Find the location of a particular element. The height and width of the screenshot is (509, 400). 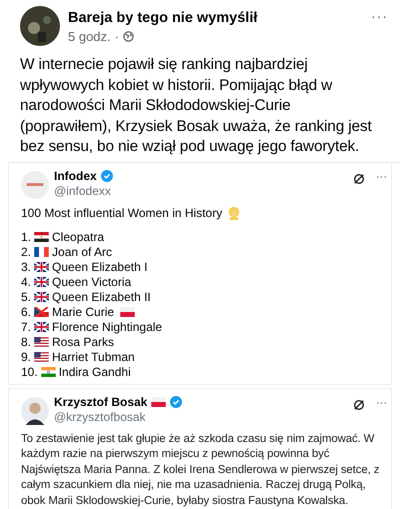

list-number: 6. is located at coordinates (26, 312).